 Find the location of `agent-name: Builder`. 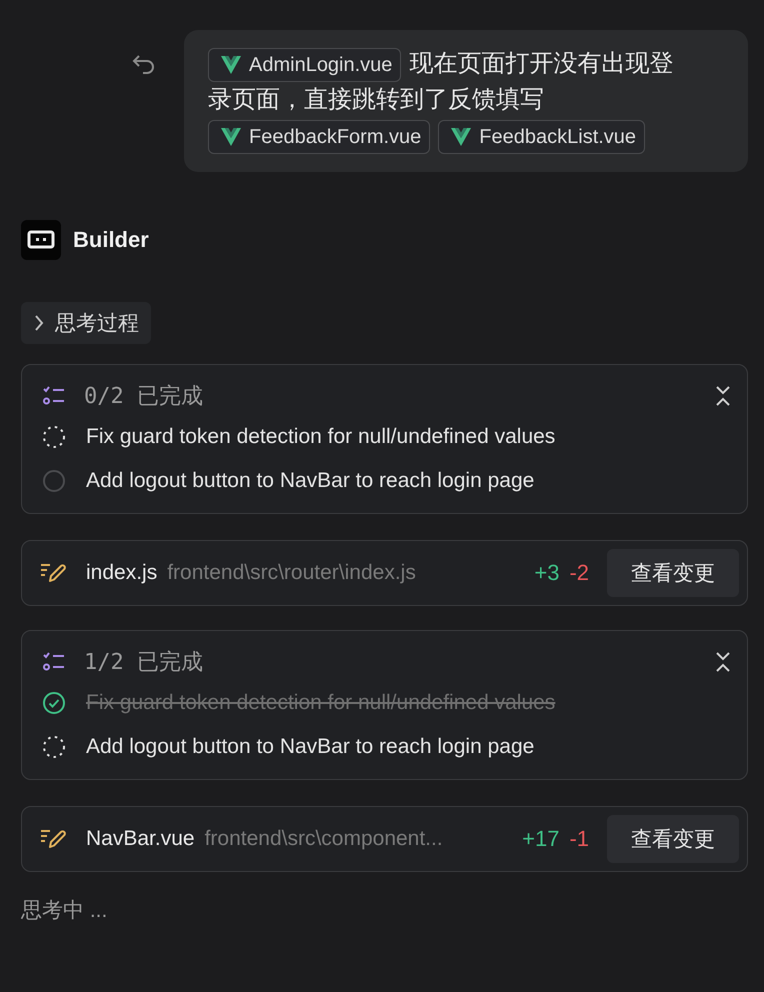

agent-name: Builder is located at coordinates (111, 240).